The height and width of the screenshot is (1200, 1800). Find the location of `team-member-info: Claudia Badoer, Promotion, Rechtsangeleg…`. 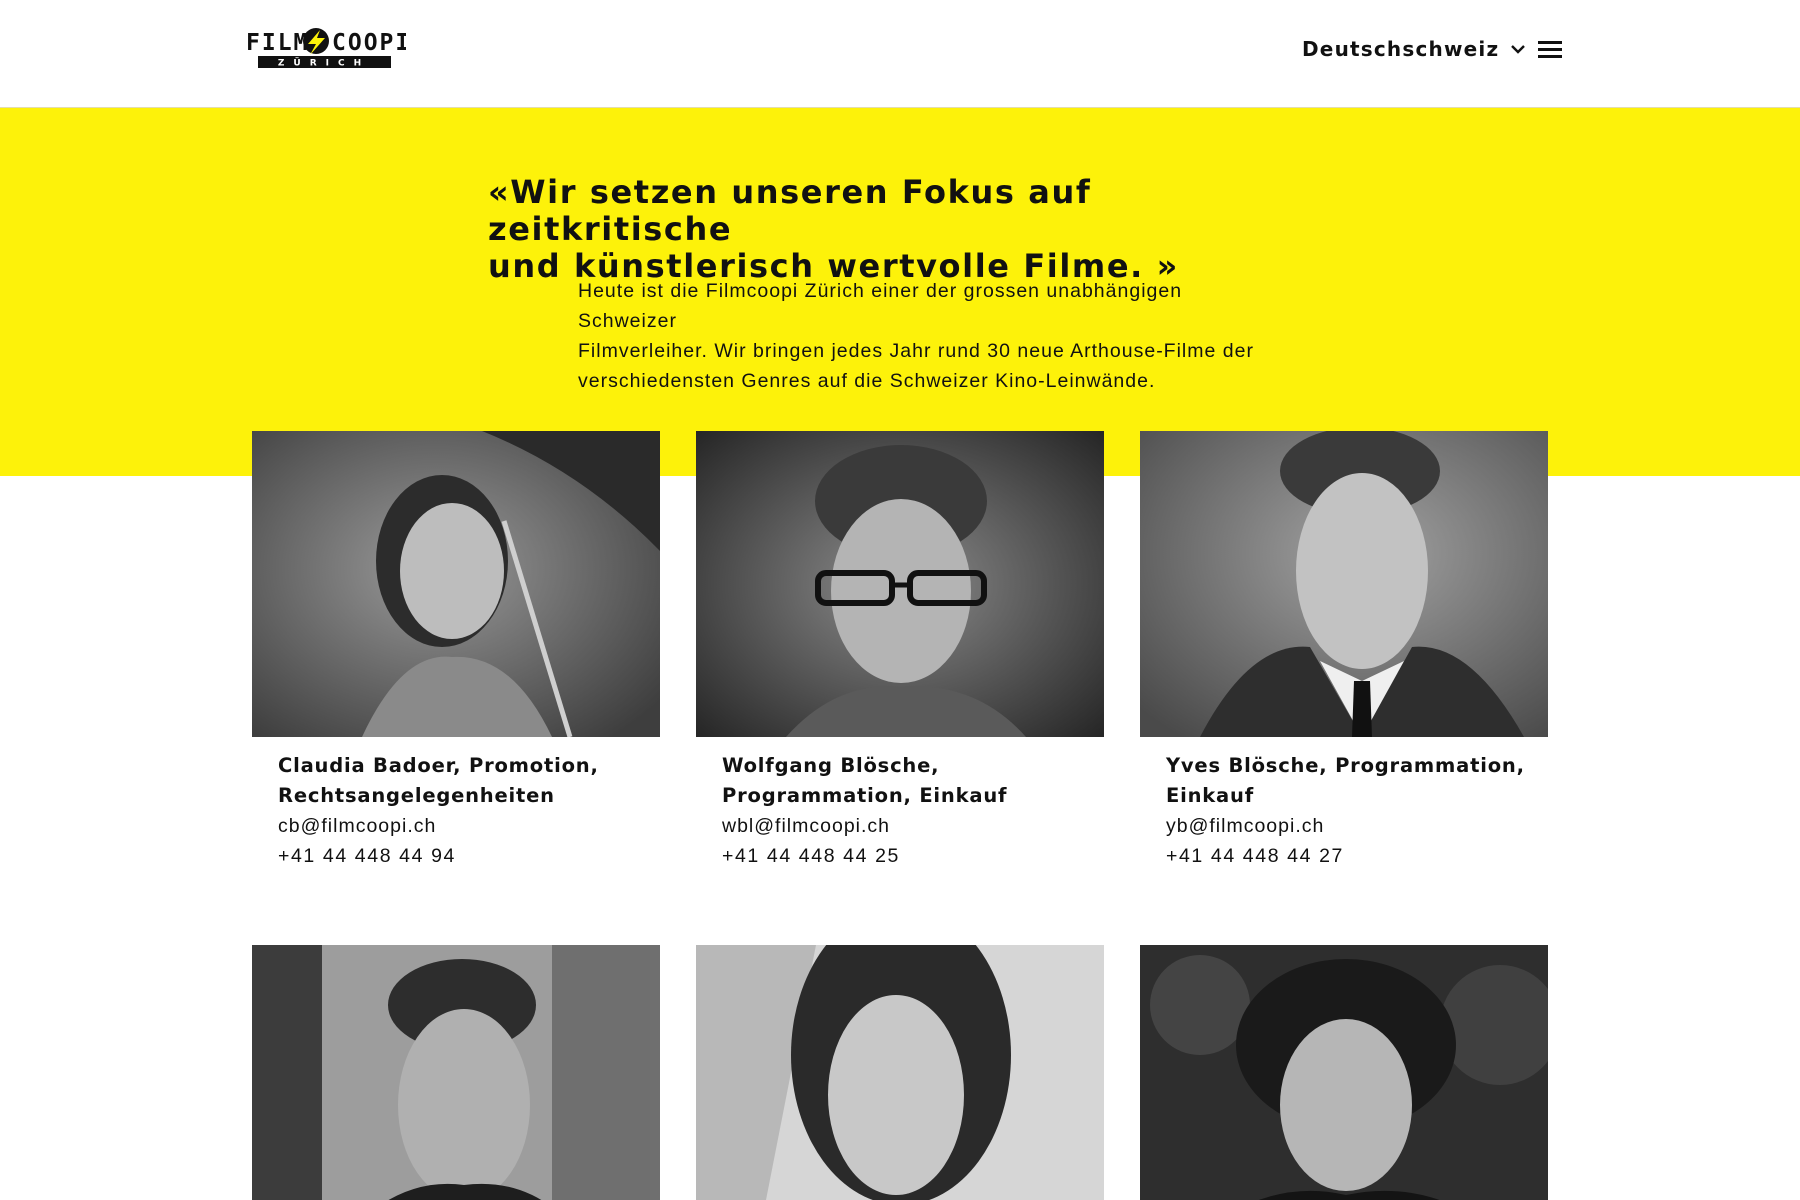

team-member-info: Claudia Badoer, Promotion, Rechtsangeleg… is located at coordinates (463, 811).